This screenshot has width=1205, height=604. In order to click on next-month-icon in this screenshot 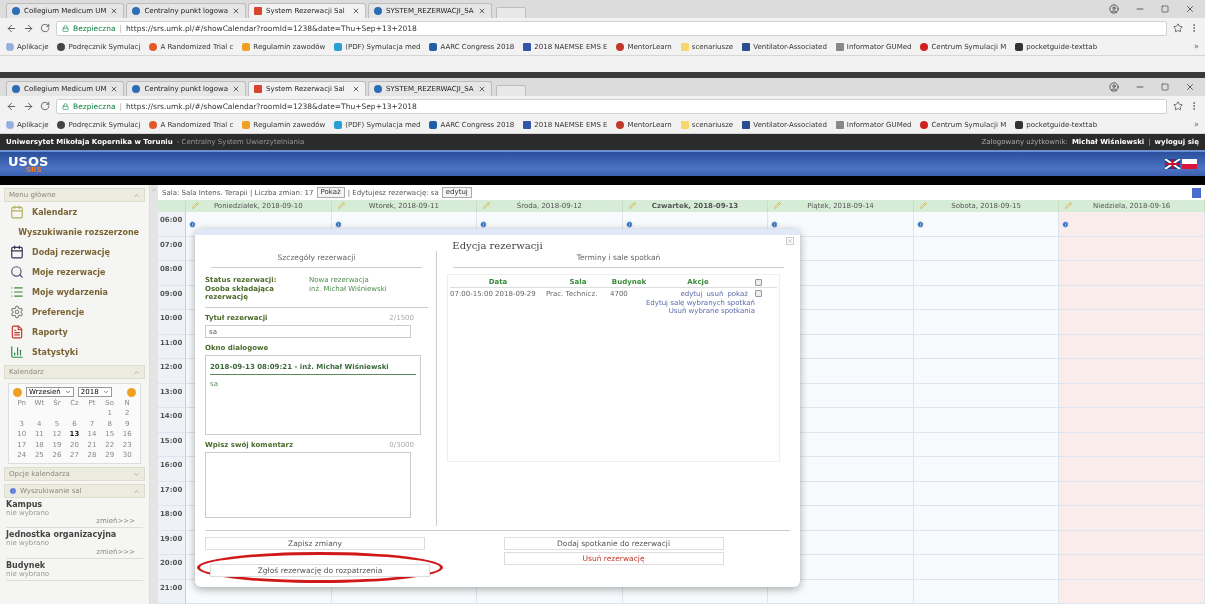, I will do `click(131, 392)`.